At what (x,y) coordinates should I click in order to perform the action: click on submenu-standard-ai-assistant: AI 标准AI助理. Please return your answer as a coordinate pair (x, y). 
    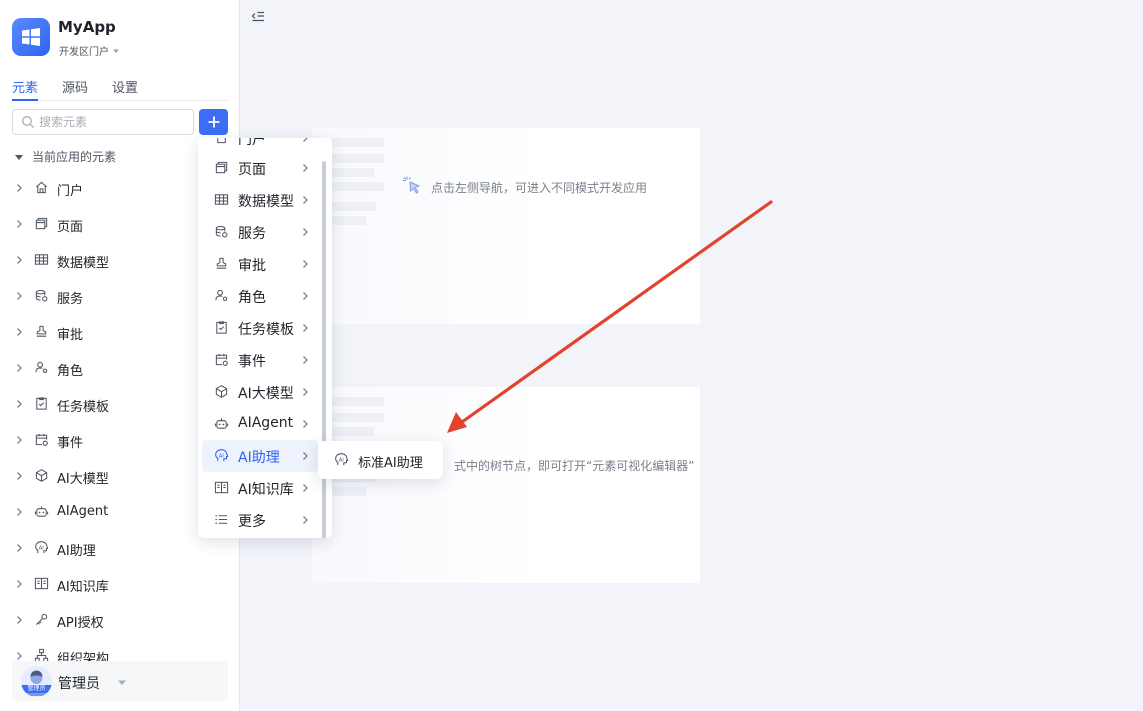
    Looking at the image, I should click on (380, 460).